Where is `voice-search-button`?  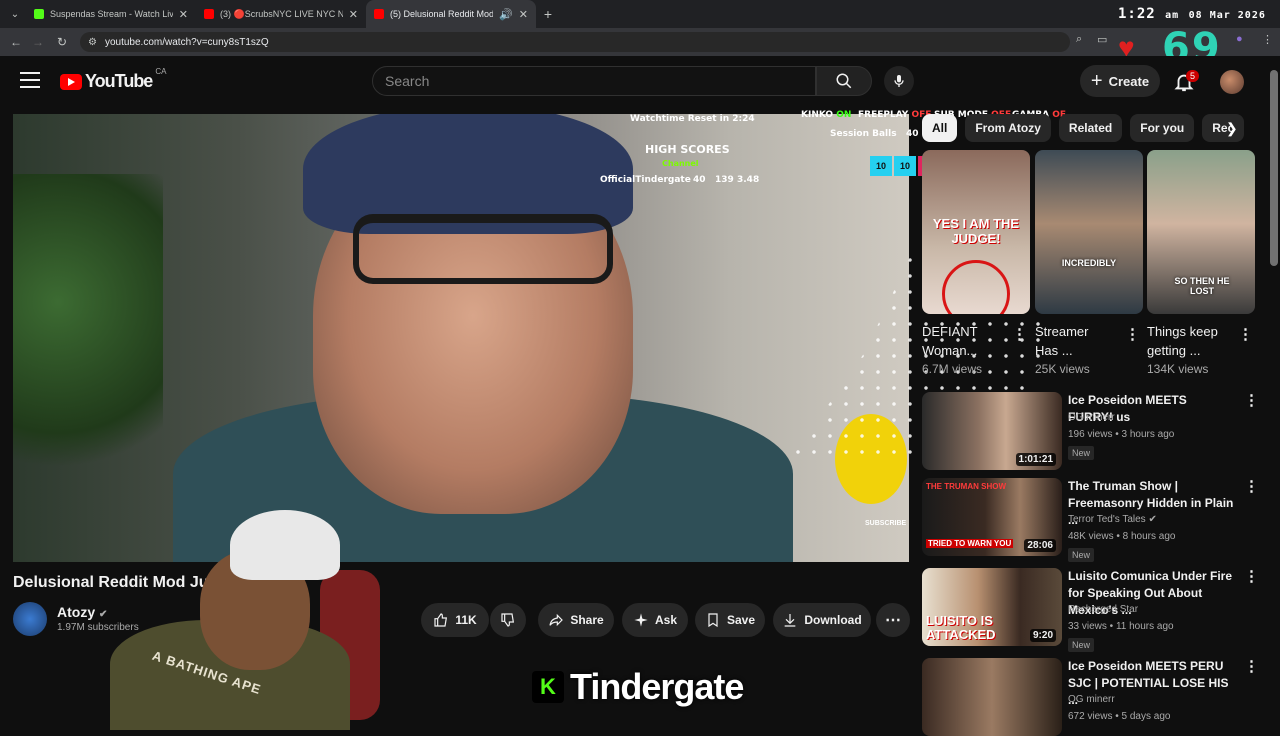 voice-search-button is located at coordinates (899, 81).